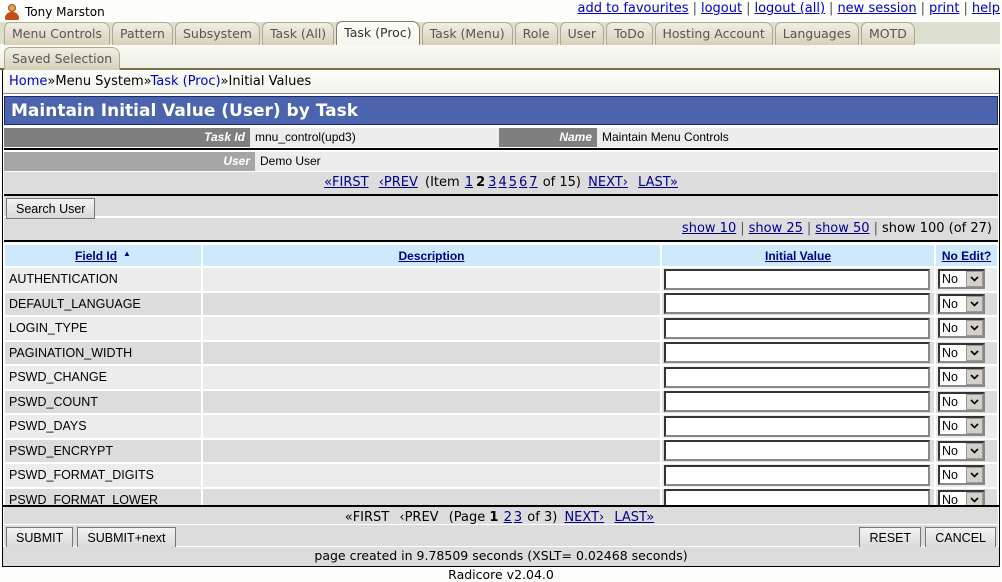 This screenshot has width=1002, height=582. Describe the element at coordinates (966, 256) in the screenshot. I see `sort-no-edit-link: No Edit?` at that location.